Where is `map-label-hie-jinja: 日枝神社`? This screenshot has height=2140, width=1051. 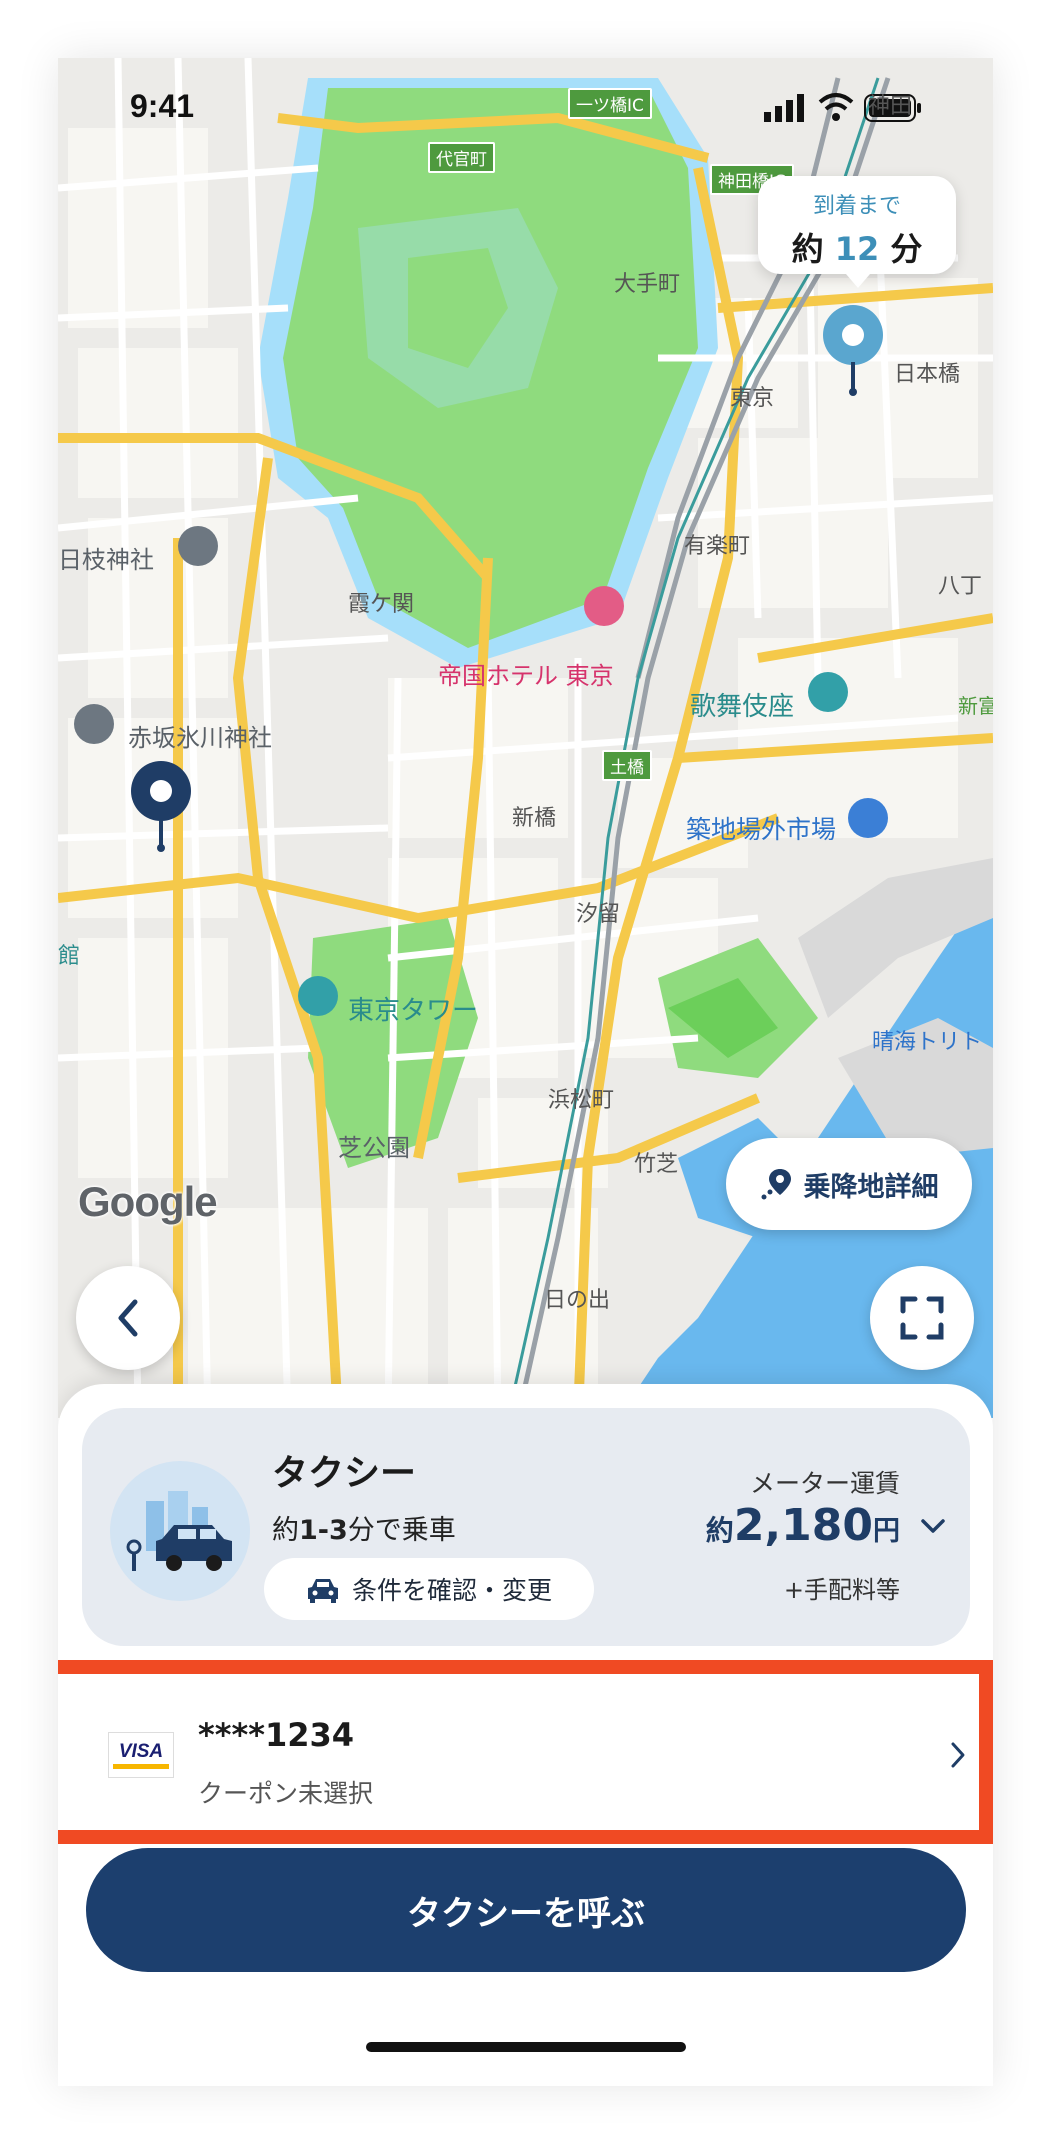 map-label-hie-jinja: 日枝神社 is located at coordinates (106, 560).